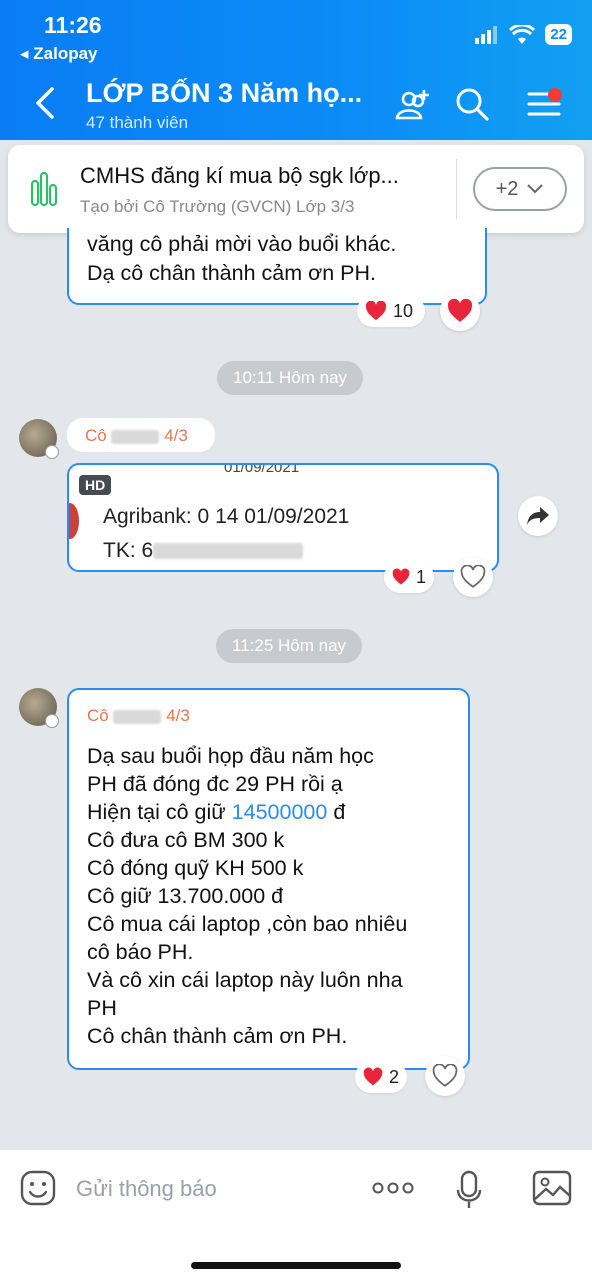 Image resolution: width=592 pixels, height=1280 pixels. Describe the element at coordinates (95, 485) in the screenshot. I see `hd-badge: HD` at that location.